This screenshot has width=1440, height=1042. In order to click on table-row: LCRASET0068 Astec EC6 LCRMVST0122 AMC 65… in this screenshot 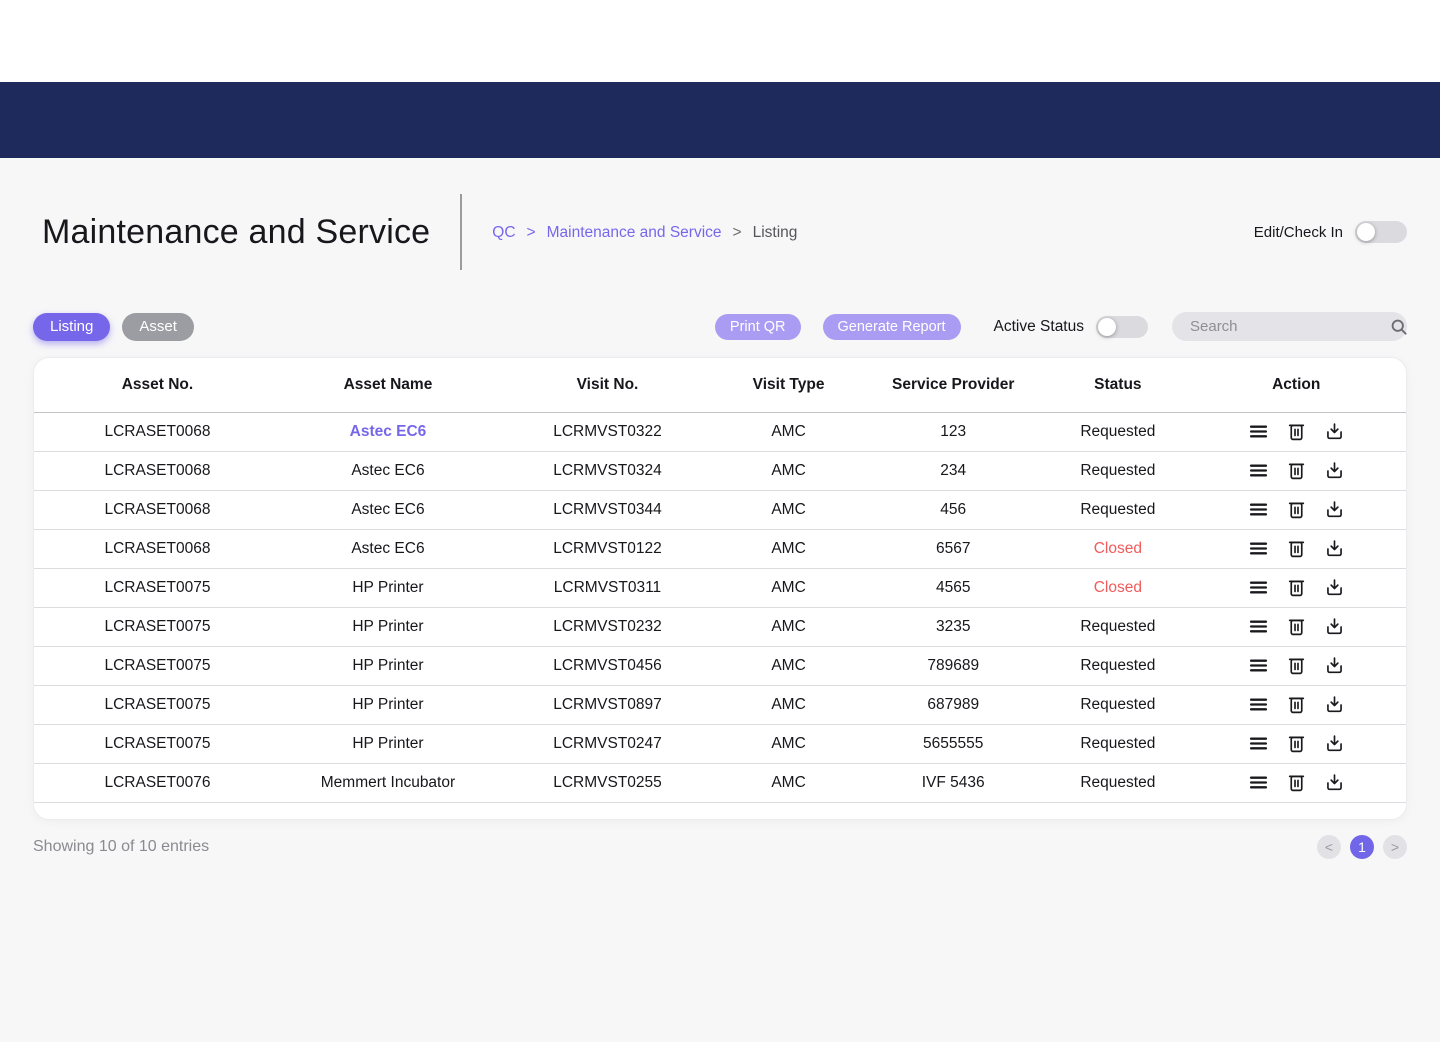, I will do `click(720, 549)`.